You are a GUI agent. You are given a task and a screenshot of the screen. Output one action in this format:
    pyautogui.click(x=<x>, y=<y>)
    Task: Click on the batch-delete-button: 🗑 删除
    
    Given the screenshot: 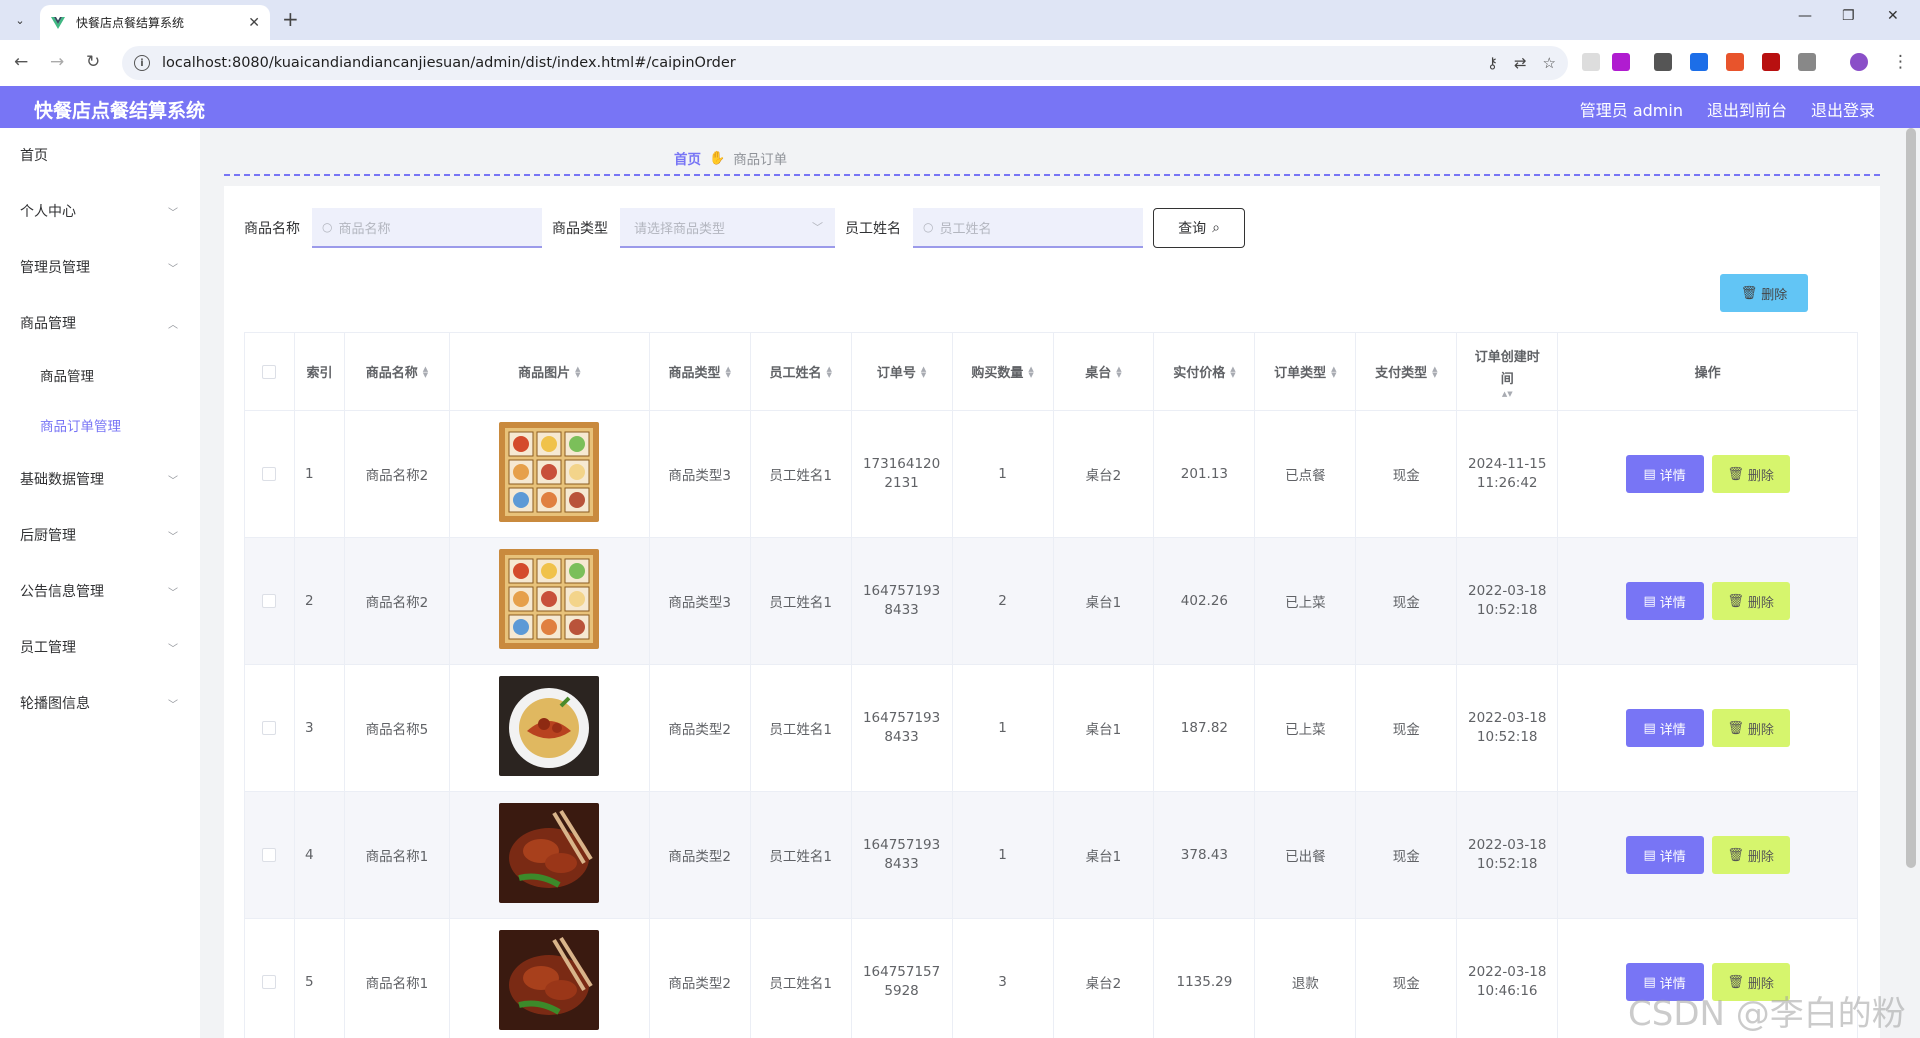 What is the action you would take?
    pyautogui.click(x=1764, y=293)
    